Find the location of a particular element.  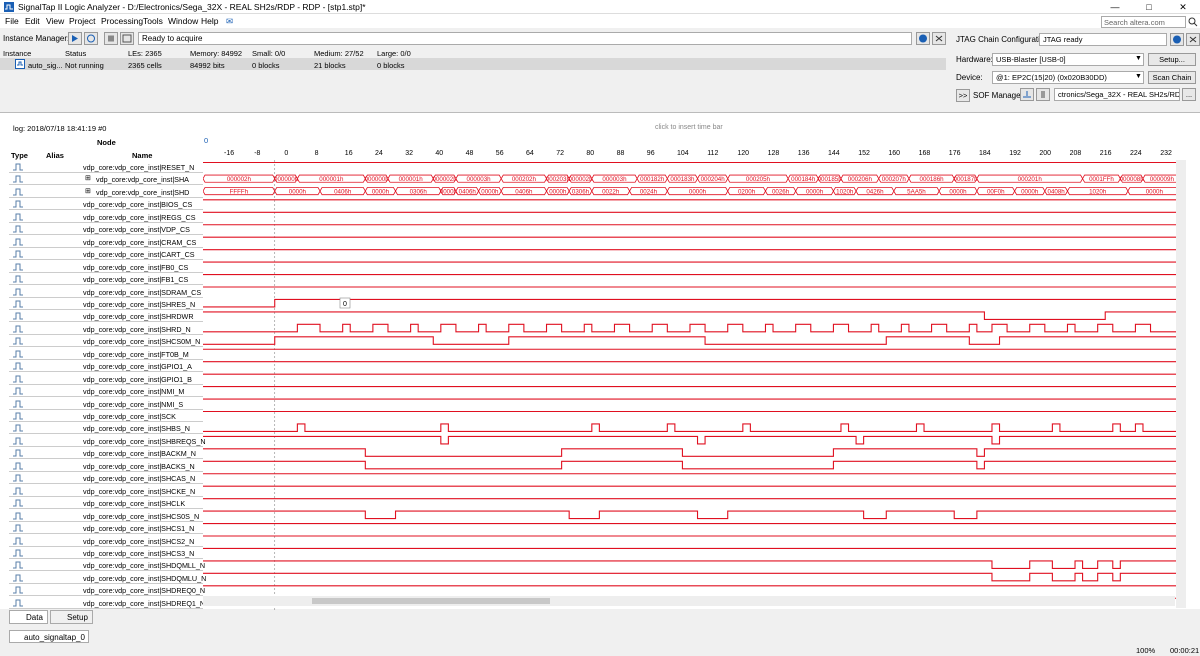

node-row: vdp_core:vdp_core_inst|REGS_CS is located at coordinates (106, 217).